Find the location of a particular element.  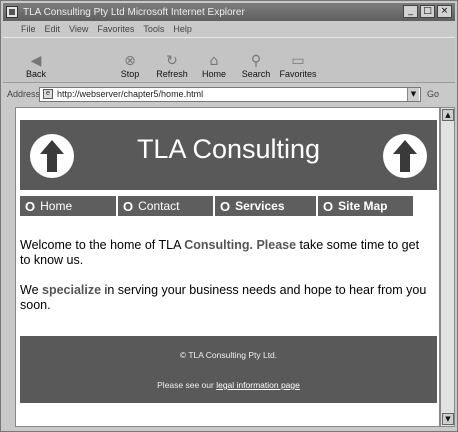

nav-label: Contact is located at coordinates (159, 206).